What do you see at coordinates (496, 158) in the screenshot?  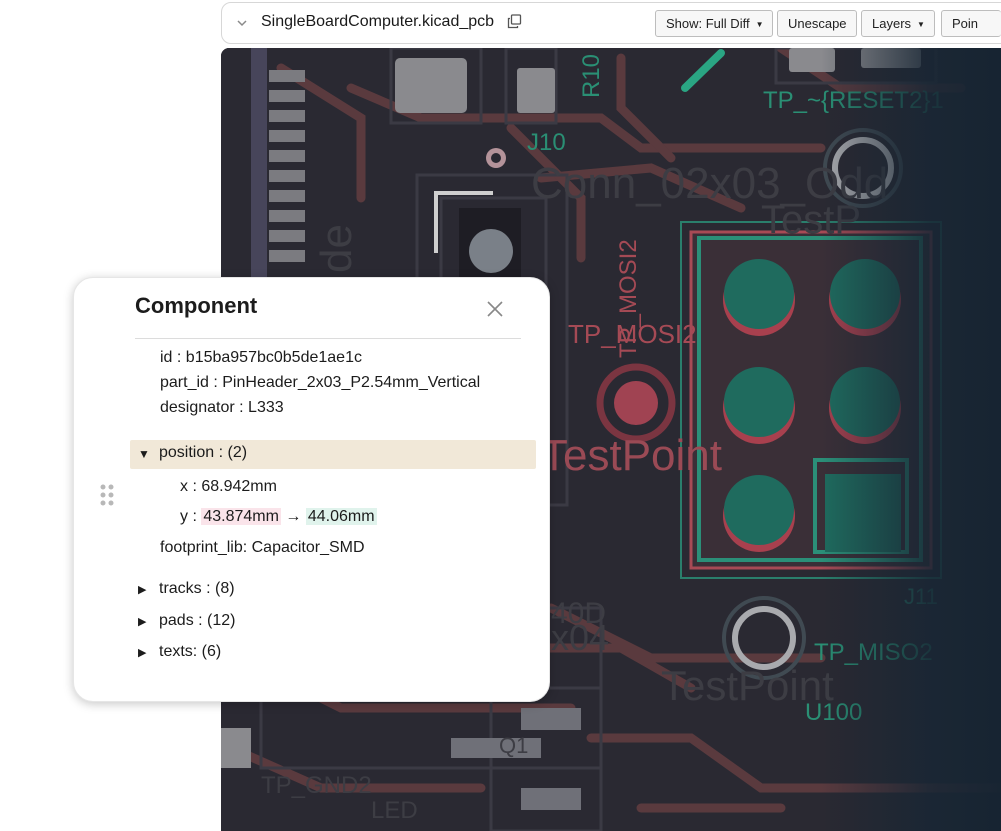 I see `pcb-via-hole` at bounding box center [496, 158].